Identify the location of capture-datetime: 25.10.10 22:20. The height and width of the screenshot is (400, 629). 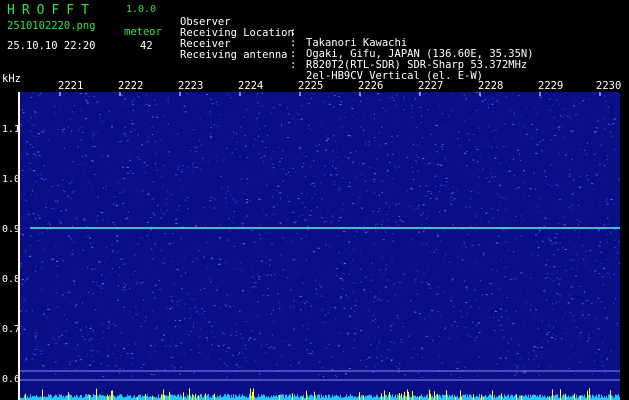
(51, 46).